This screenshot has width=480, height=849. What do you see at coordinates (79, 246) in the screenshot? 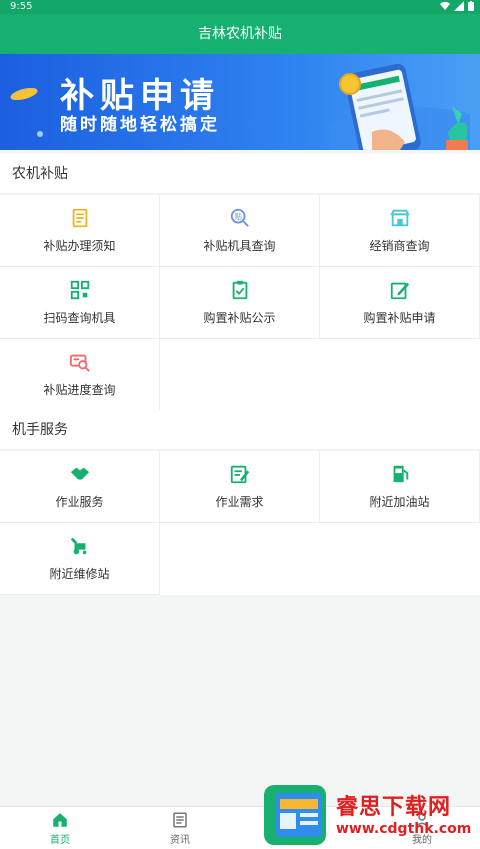
I see `grid-item-label: 补贴办理须知` at bounding box center [79, 246].